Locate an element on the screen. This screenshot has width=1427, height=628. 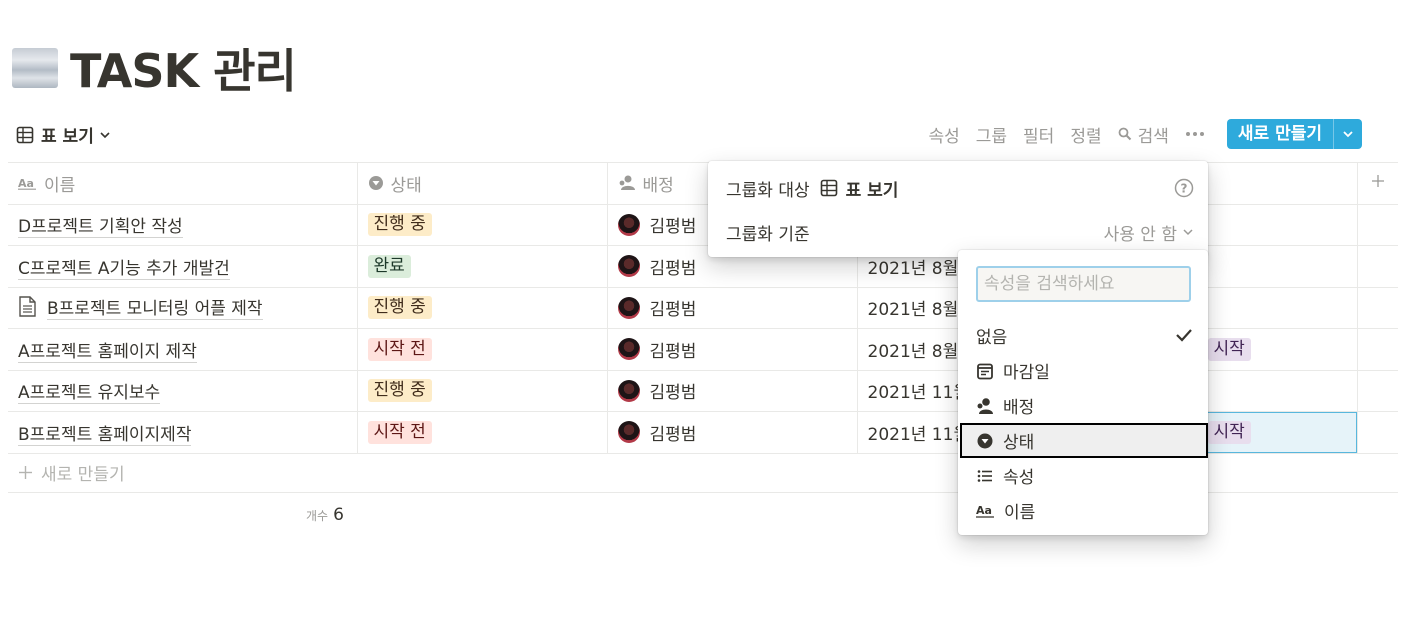
group-criteria-select: 사용 안 함 is located at coordinates (1149, 232).